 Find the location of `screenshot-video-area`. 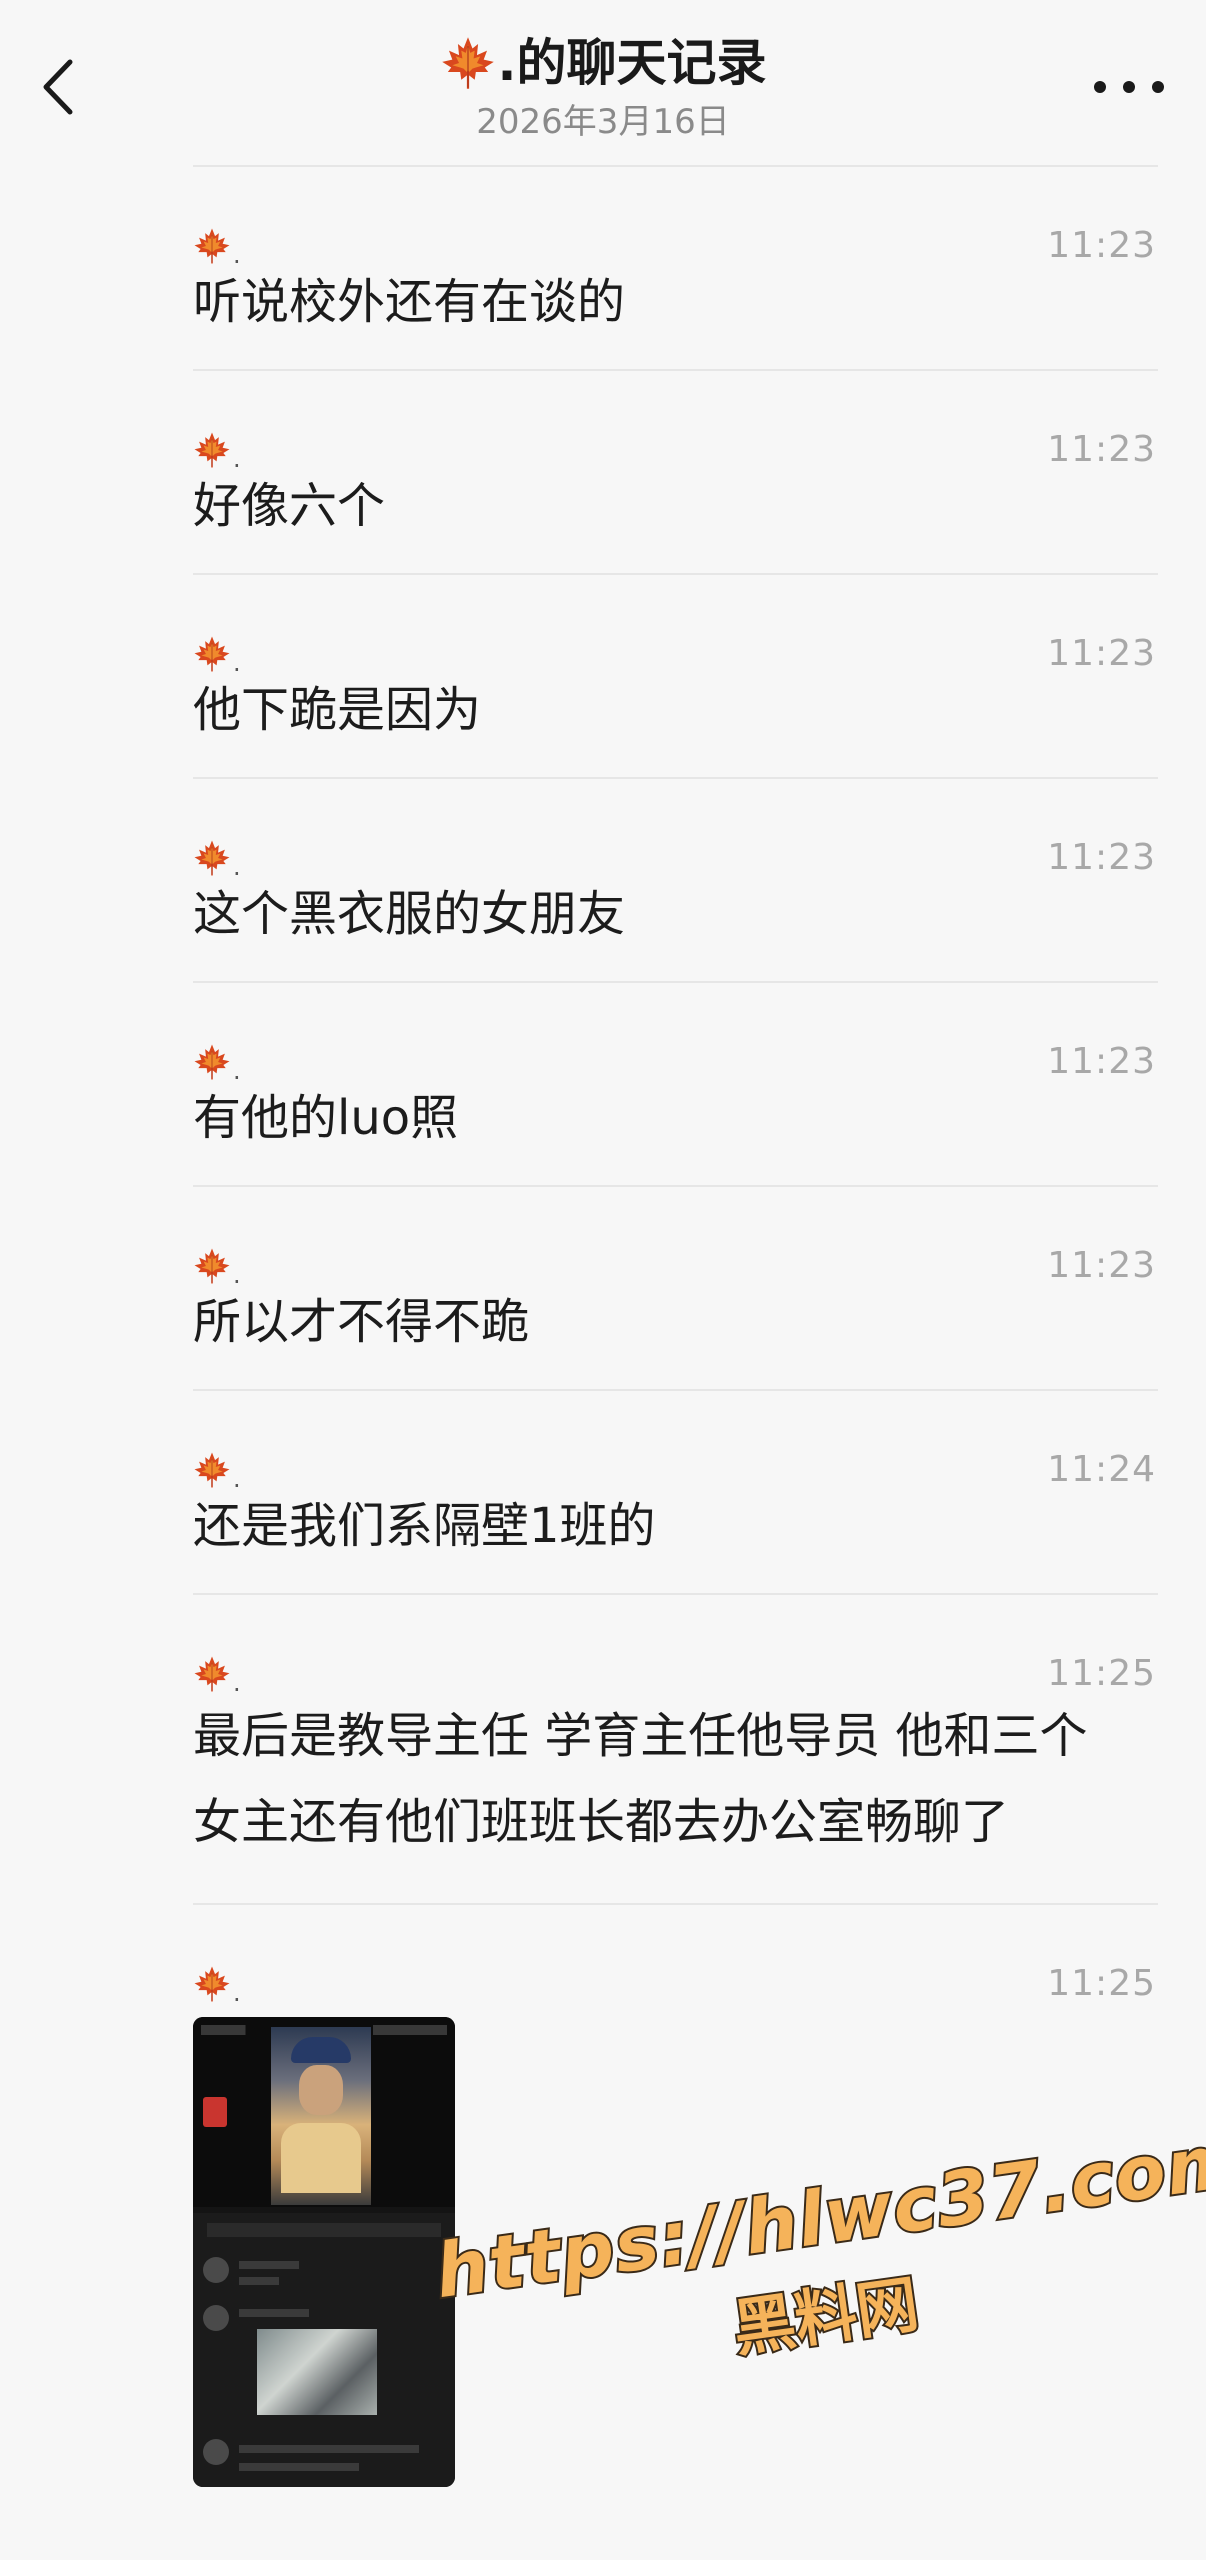

screenshot-video-area is located at coordinates (324, 2112).